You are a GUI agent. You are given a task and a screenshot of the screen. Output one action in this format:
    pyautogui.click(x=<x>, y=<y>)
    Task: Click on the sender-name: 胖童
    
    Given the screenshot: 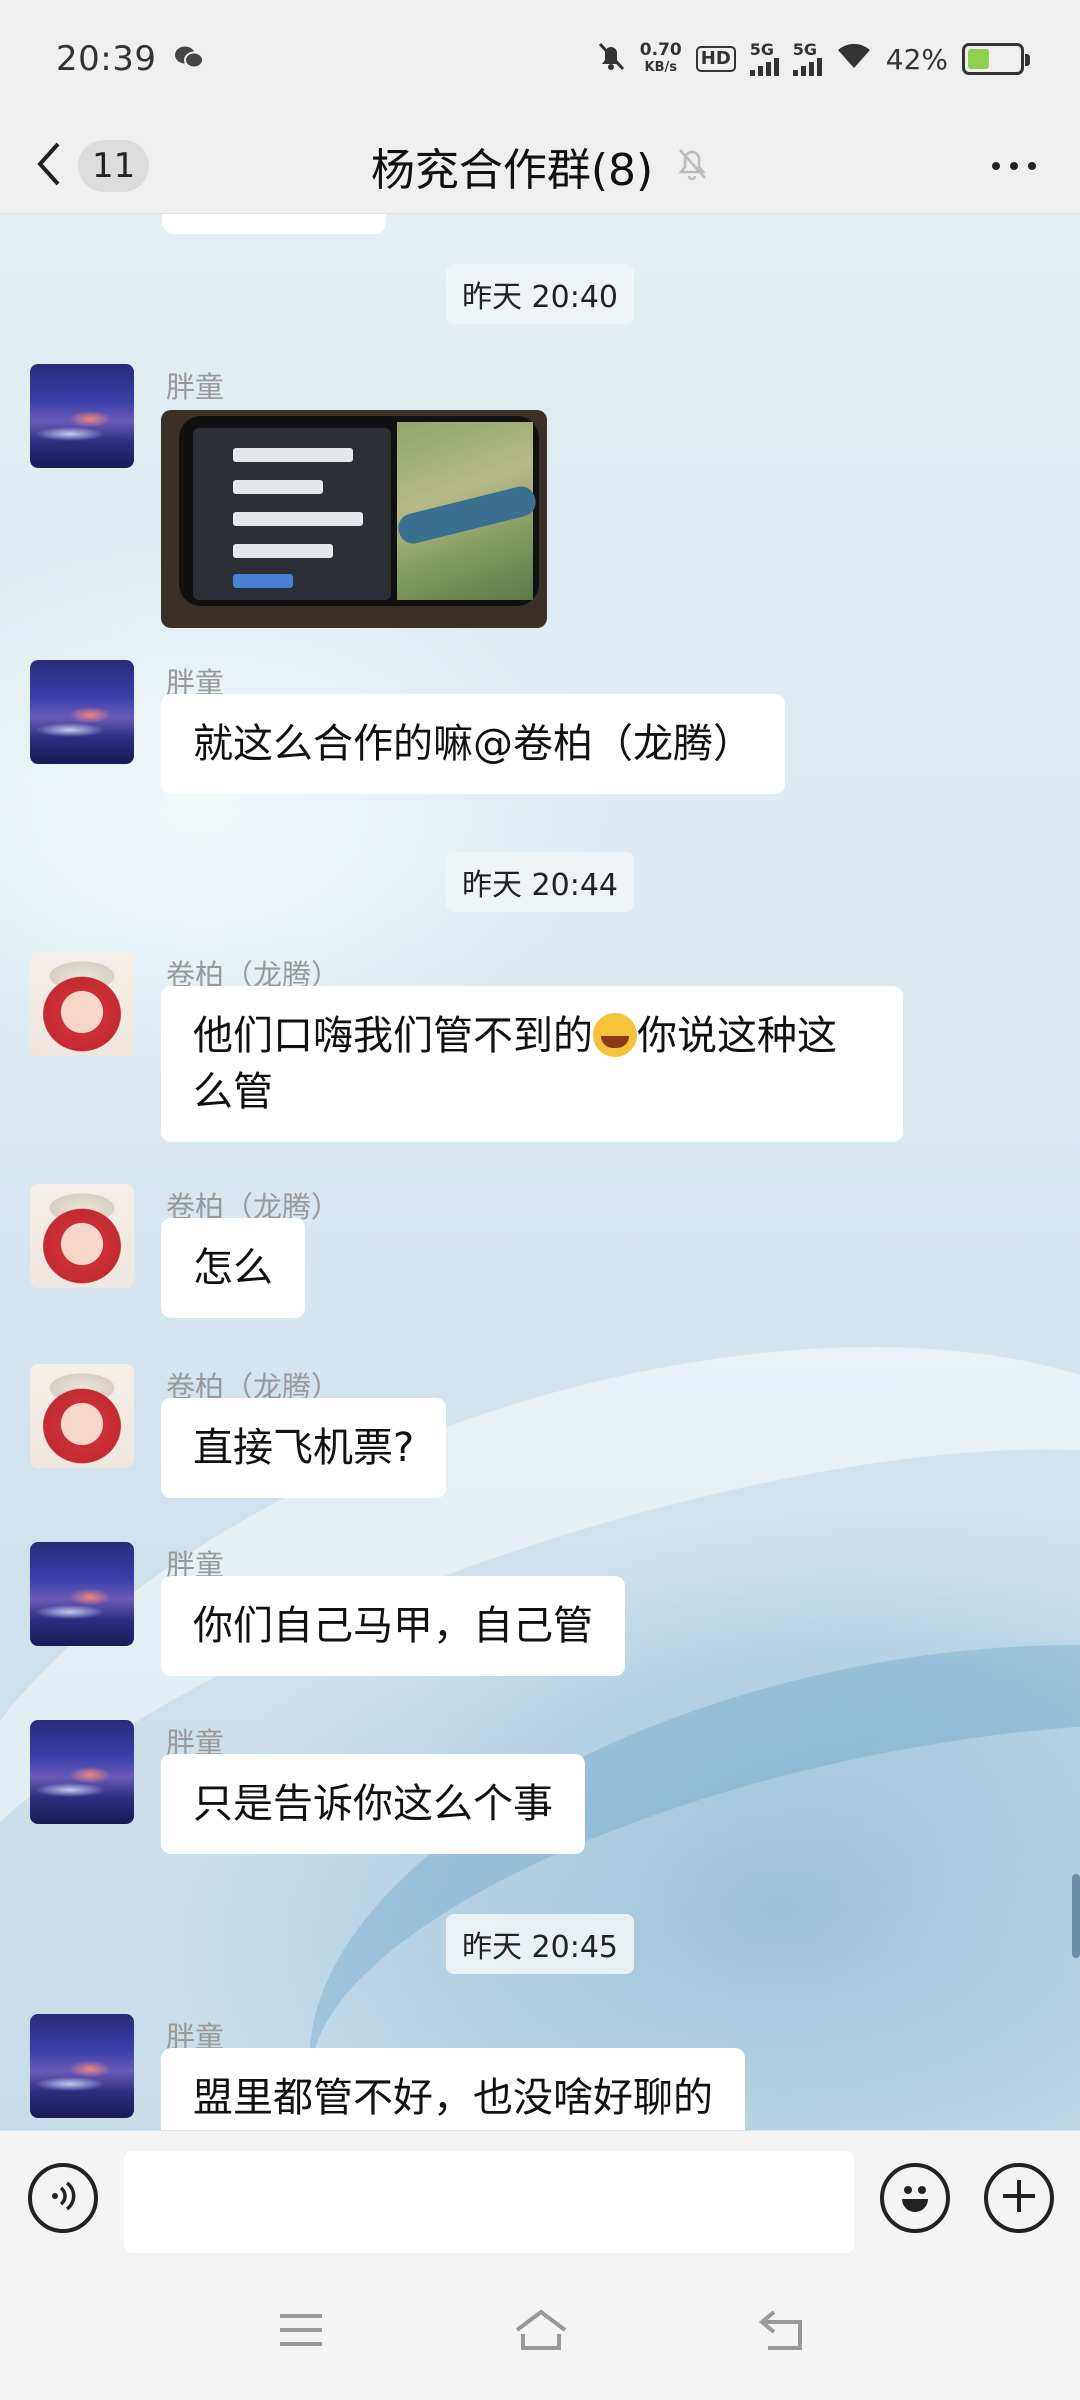 What is the action you would take?
    pyautogui.click(x=195, y=387)
    